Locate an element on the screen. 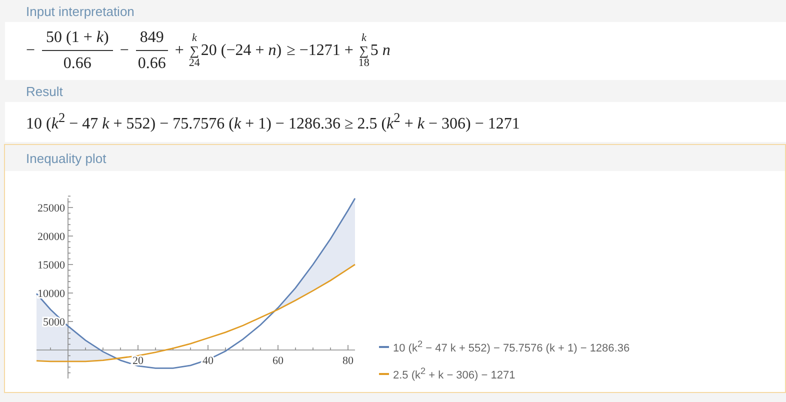 The image size is (786, 402). axis-tick-label: 60 is located at coordinates (278, 361).